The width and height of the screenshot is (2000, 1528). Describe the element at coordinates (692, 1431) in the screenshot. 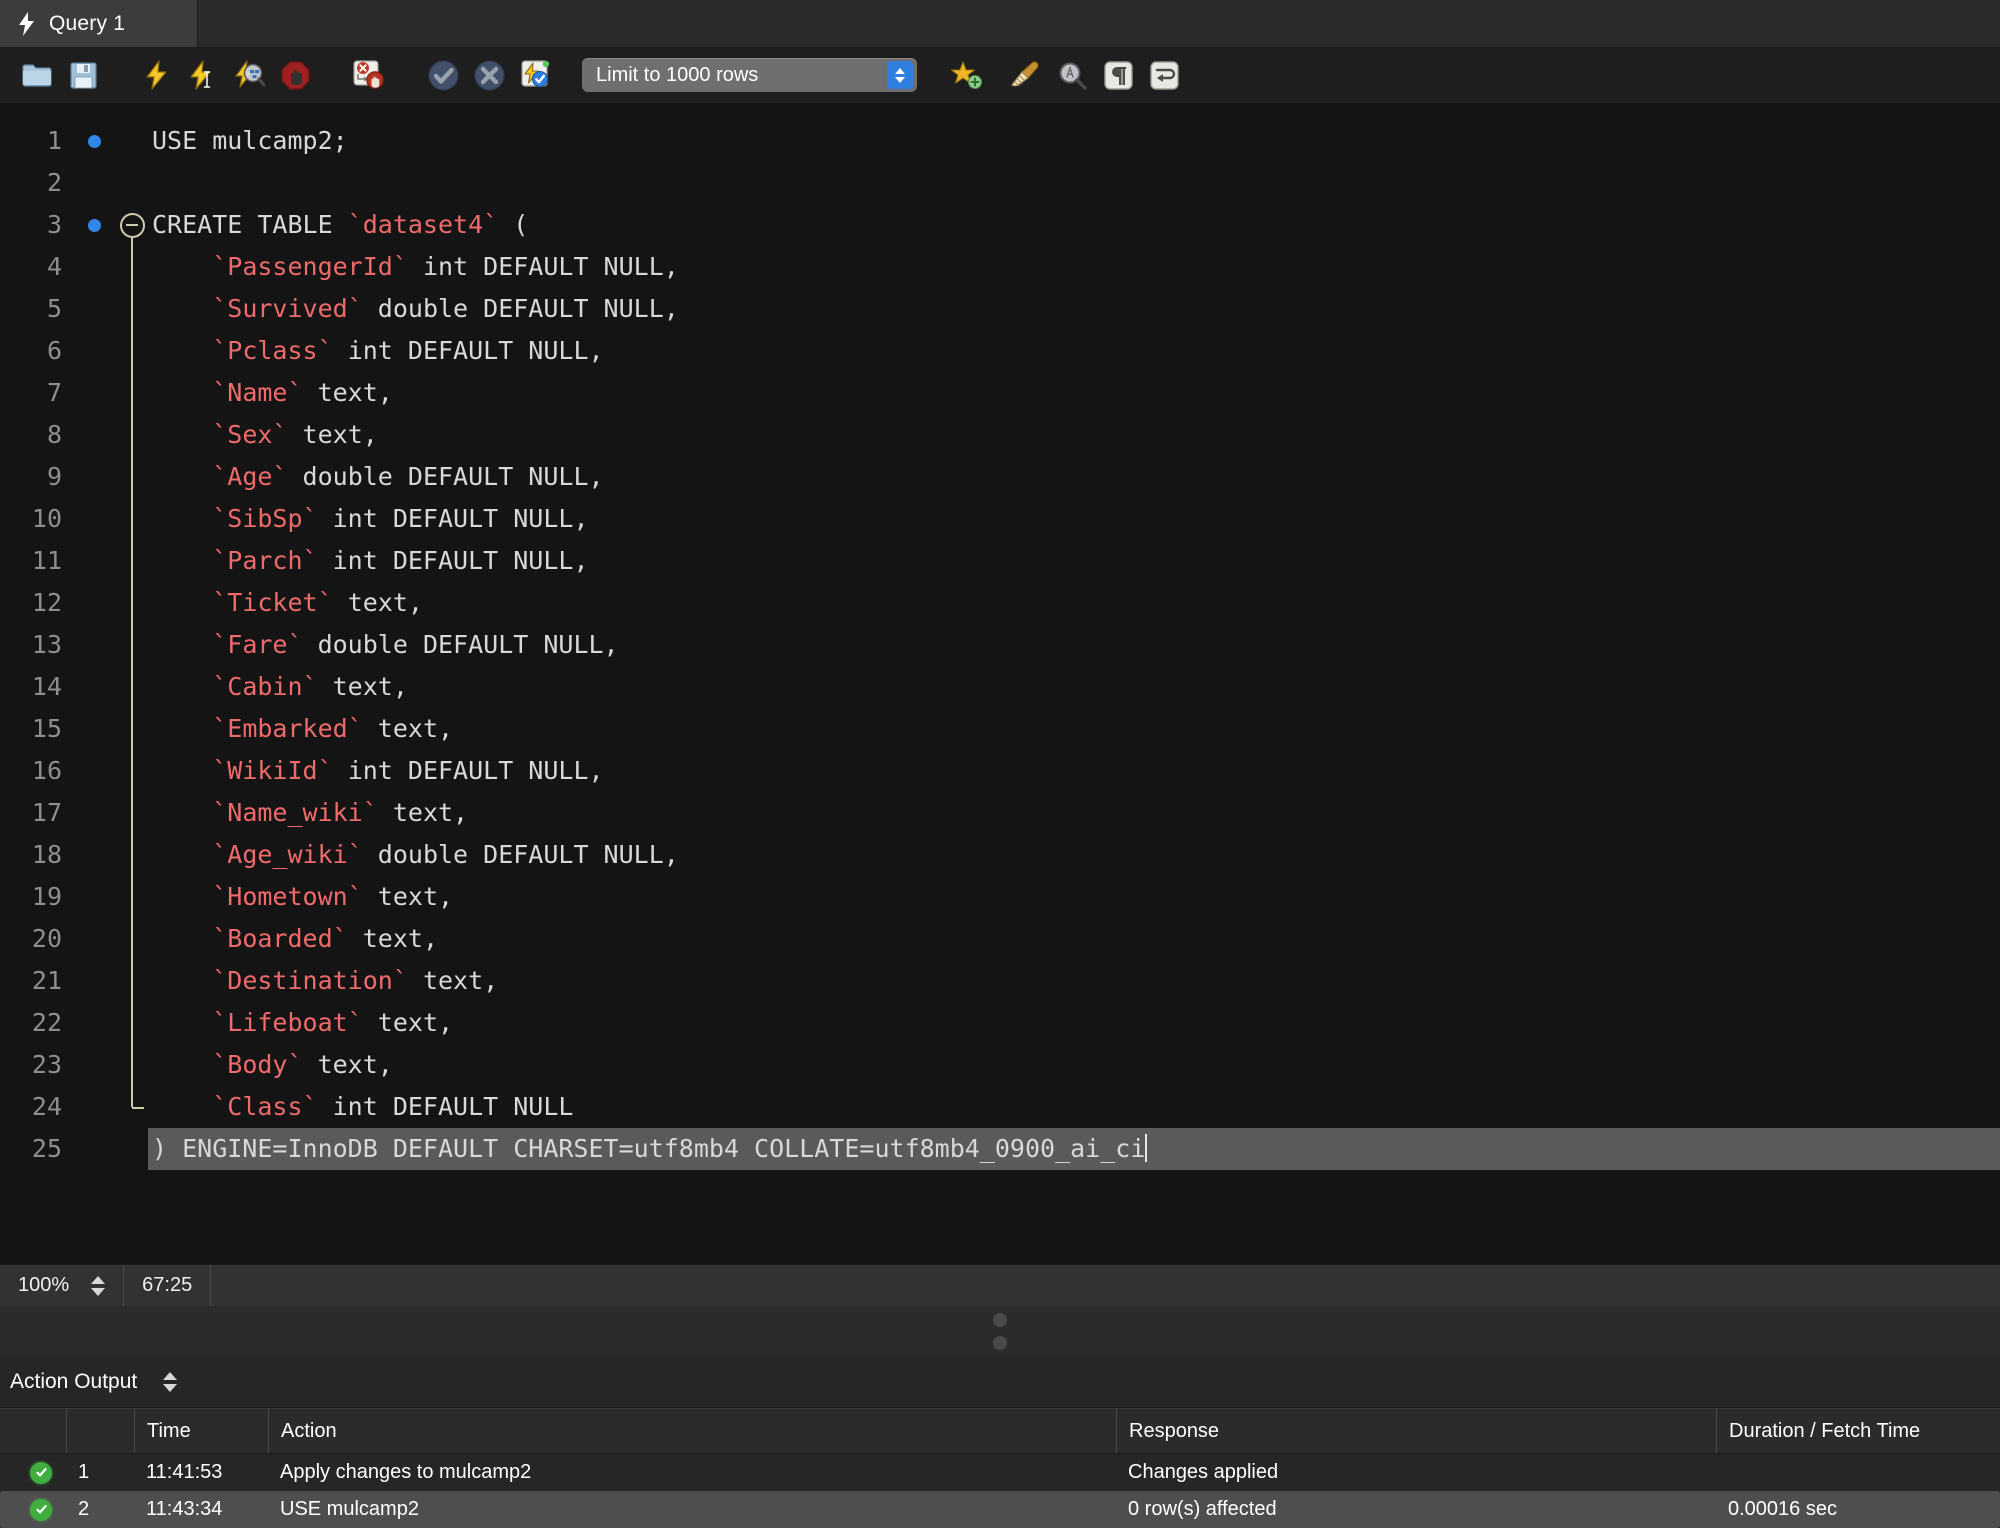

I see `column-header-action: Action` at that location.